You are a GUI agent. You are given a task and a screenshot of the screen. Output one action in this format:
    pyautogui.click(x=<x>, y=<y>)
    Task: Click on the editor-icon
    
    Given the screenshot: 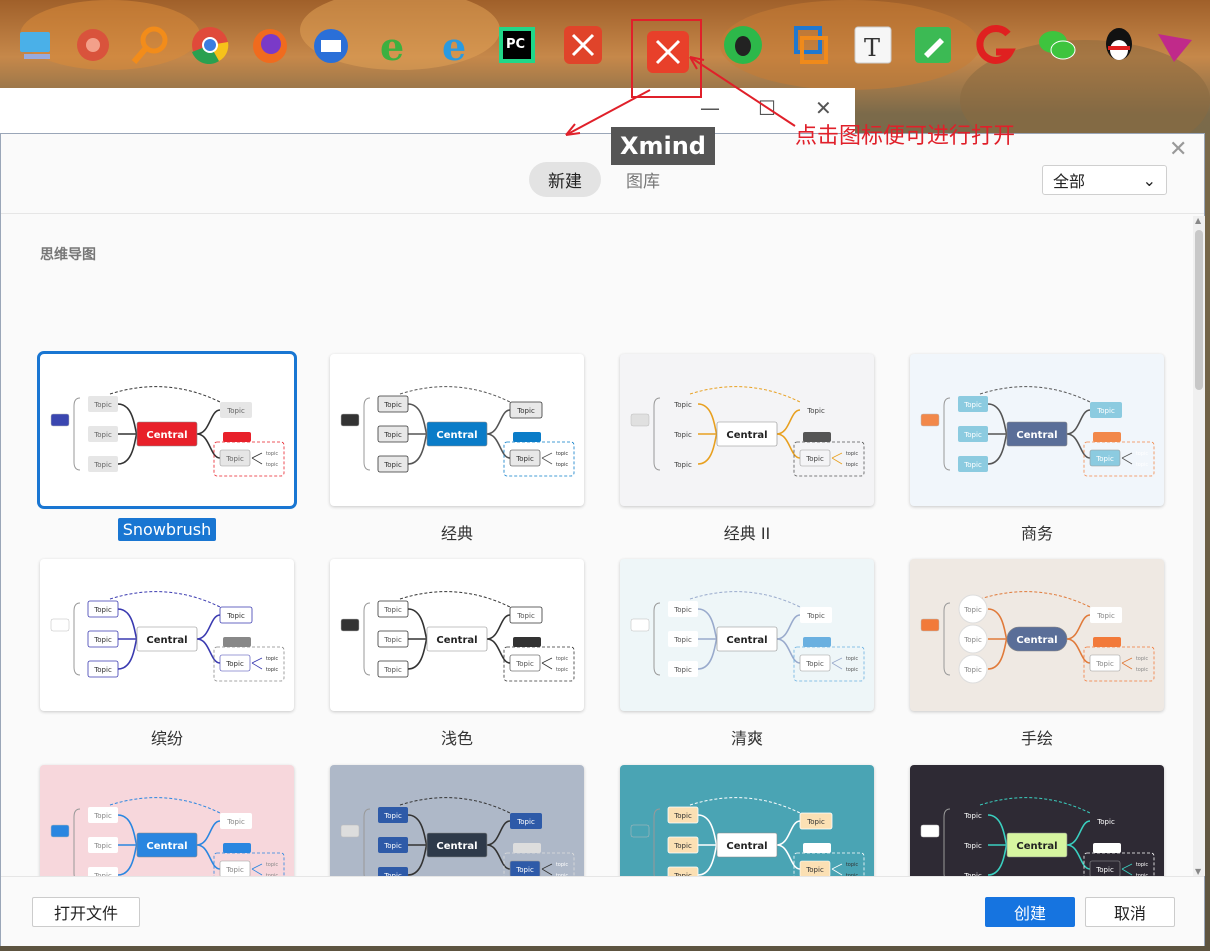 What is the action you would take?
    pyautogui.click(x=933, y=45)
    